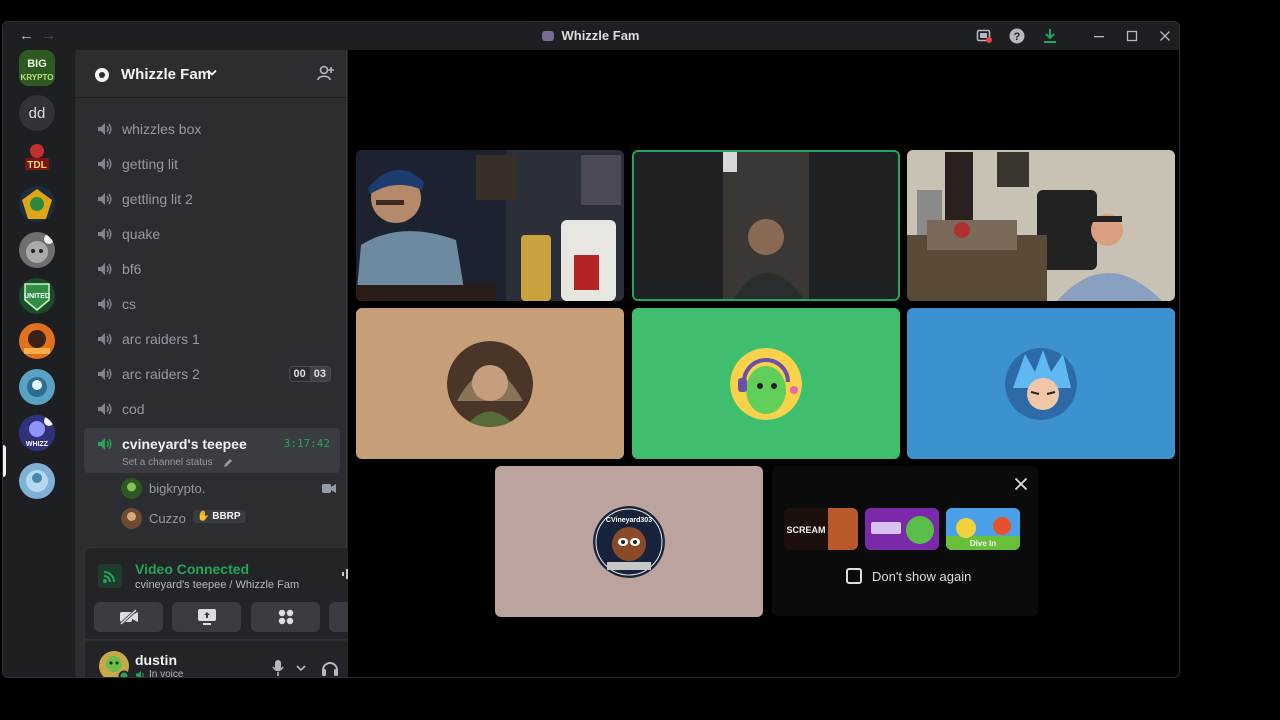 The image size is (1280, 720). What do you see at coordinates (330, 668) in the screenshot?
I see `headphones-icon` at bounding box center [330, 668].